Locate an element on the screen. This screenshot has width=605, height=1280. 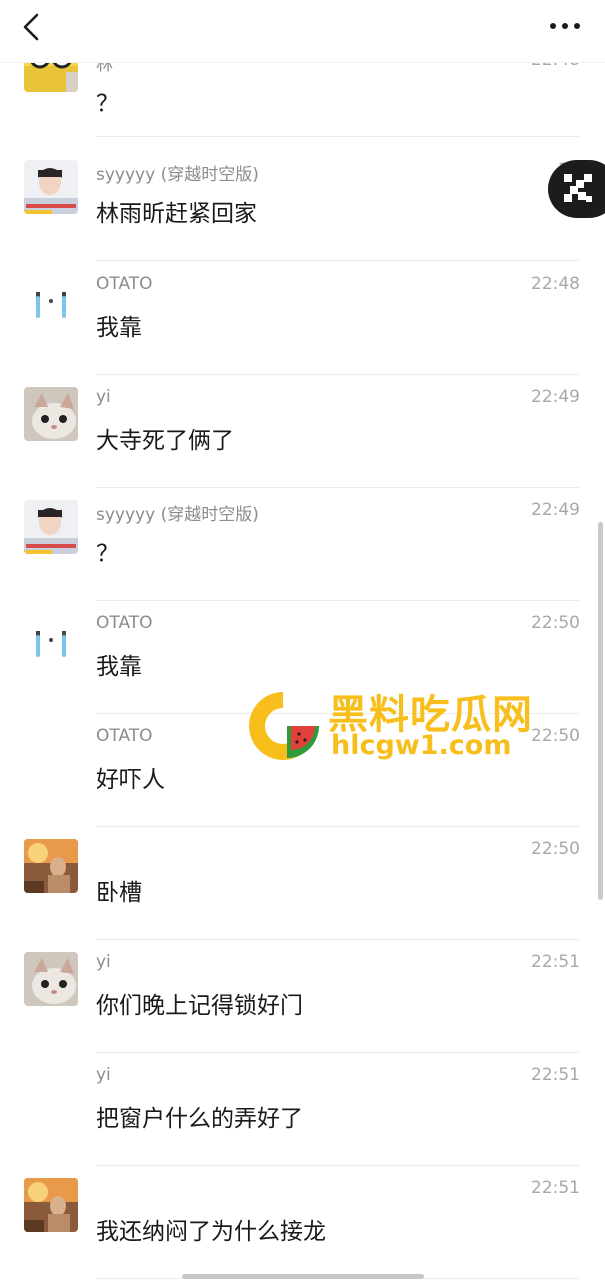
message-item: OTATO 22:48 我靠 is located at coordinates (302, 318).